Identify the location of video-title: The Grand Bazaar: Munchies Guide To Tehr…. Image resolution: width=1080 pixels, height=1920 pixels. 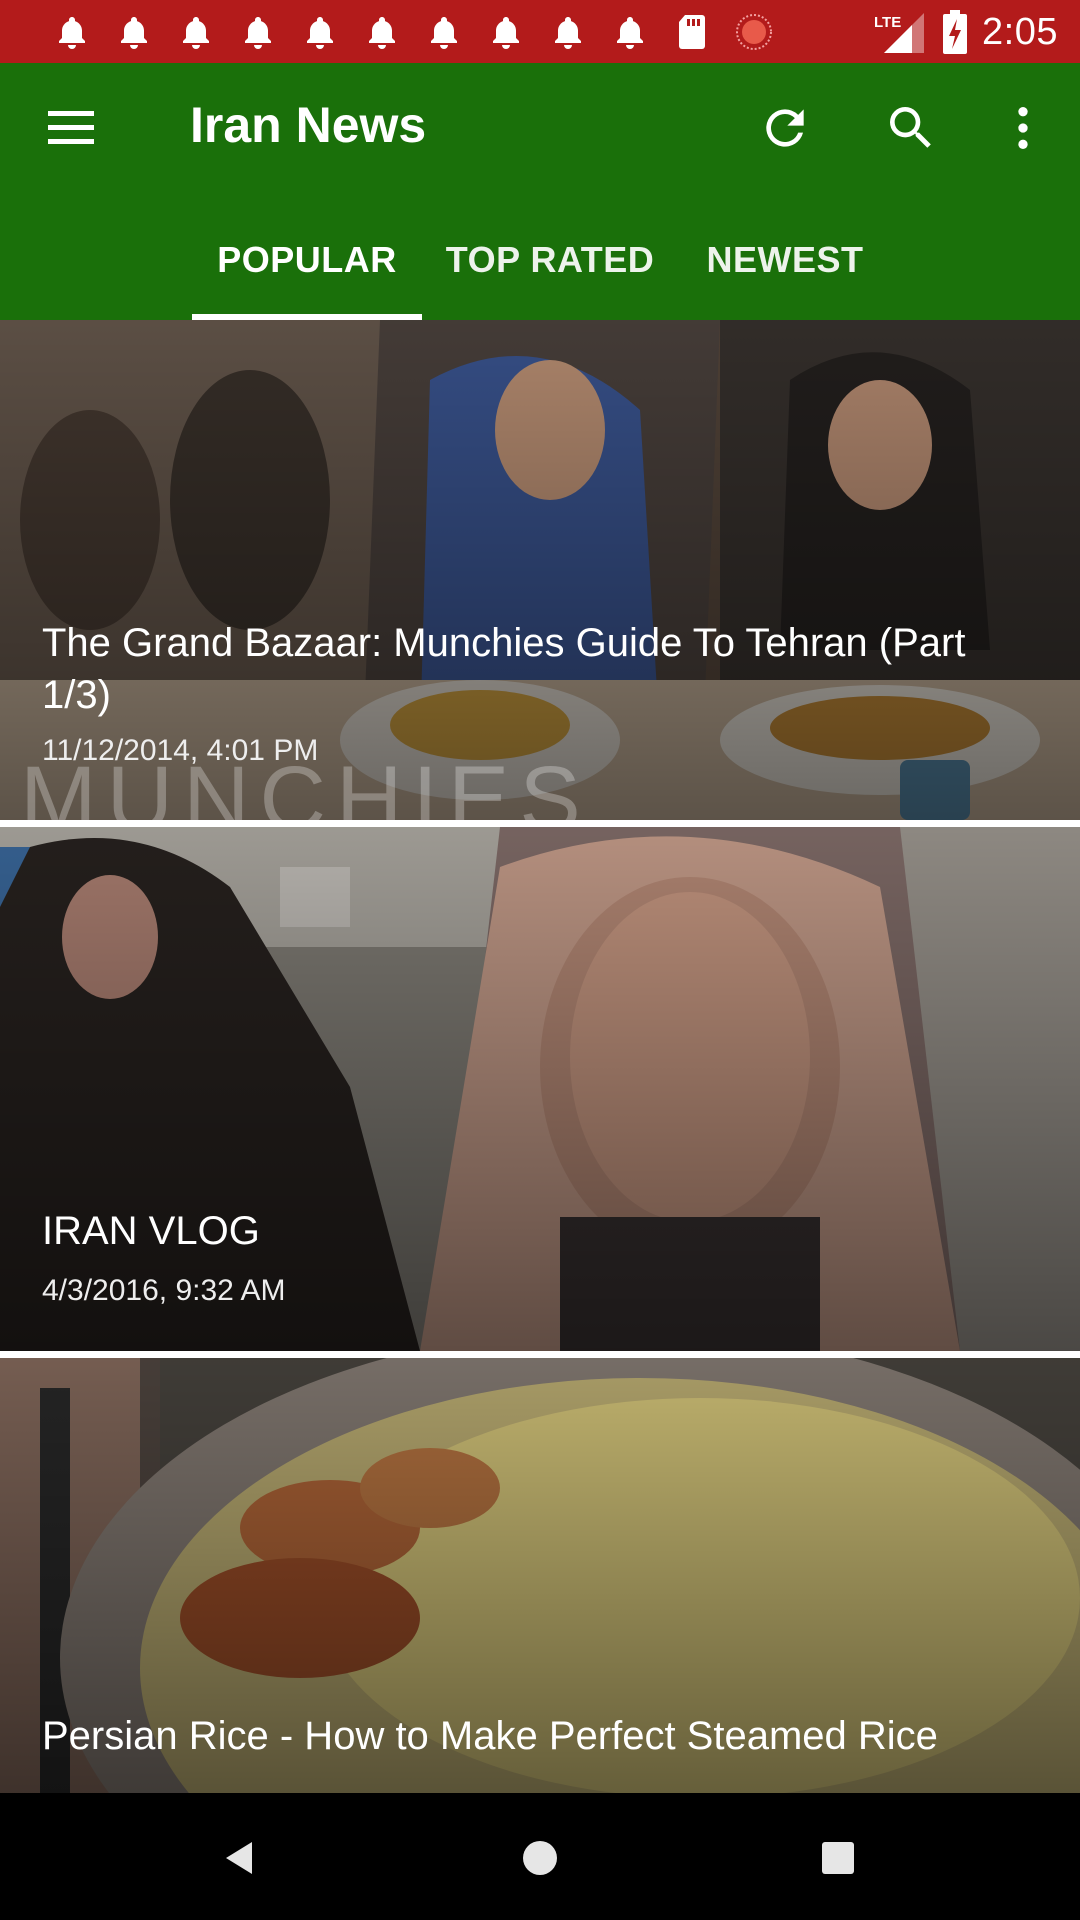
(504, 669).